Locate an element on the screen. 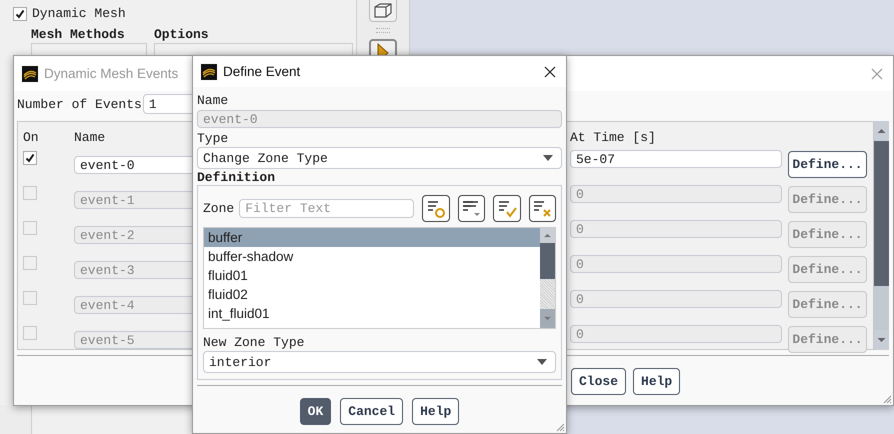 This screenshot has height=434, width=894. group-title: Options is located at coordinates (182, 34).